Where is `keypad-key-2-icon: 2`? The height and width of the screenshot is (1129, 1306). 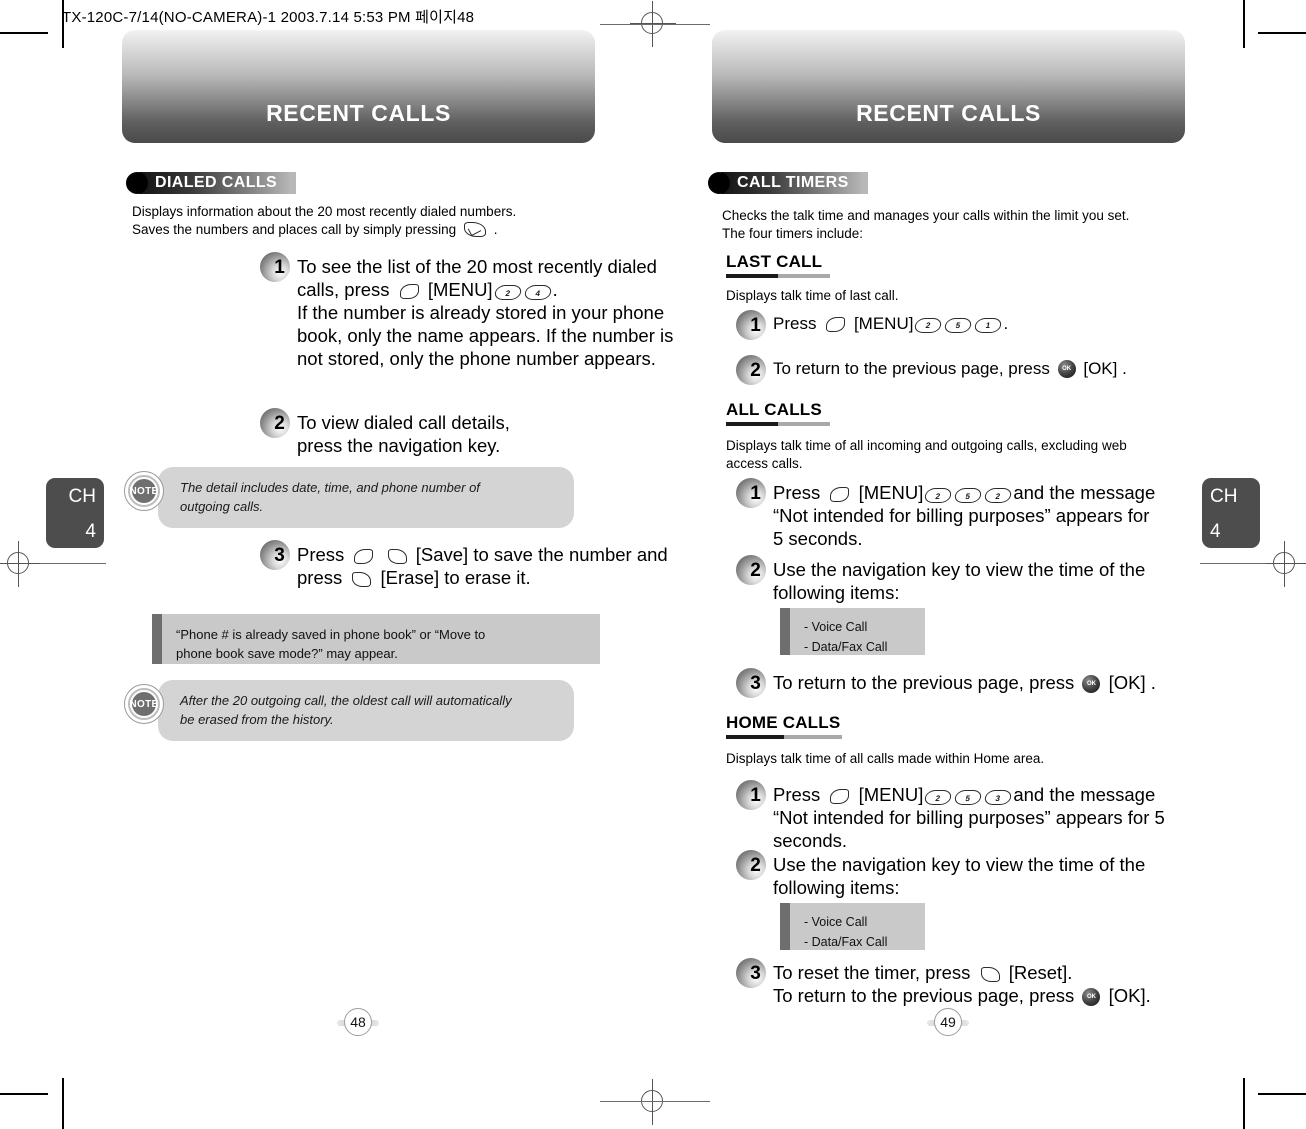
keypad-key-2-icon: 2 is located at coordinates (938, 495).